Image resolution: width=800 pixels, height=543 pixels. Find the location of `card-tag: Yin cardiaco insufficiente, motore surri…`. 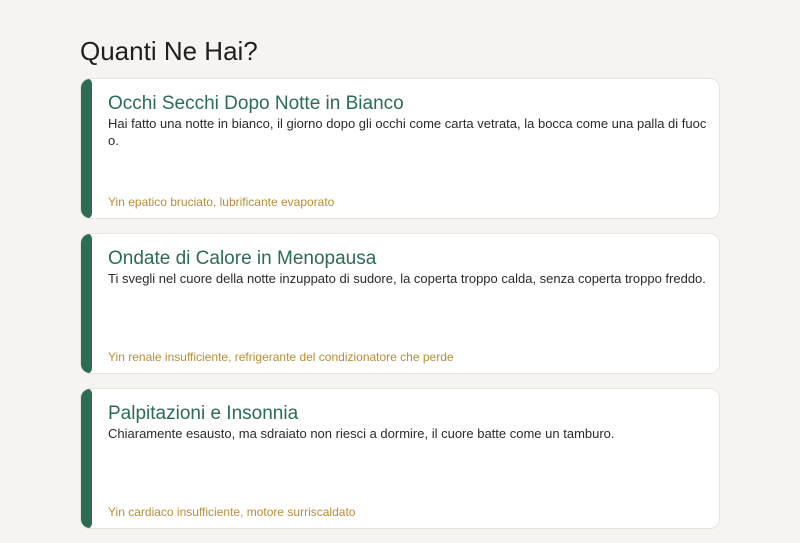

card-tag: Yin cardiaco insufficiente, motore surri… is located at coordinates (232, 512).